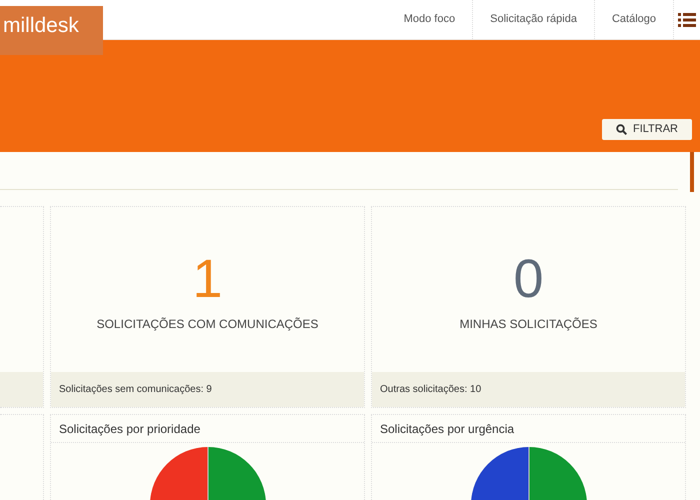  I want to click on nav-link: Catálogo, so click(634, 19).